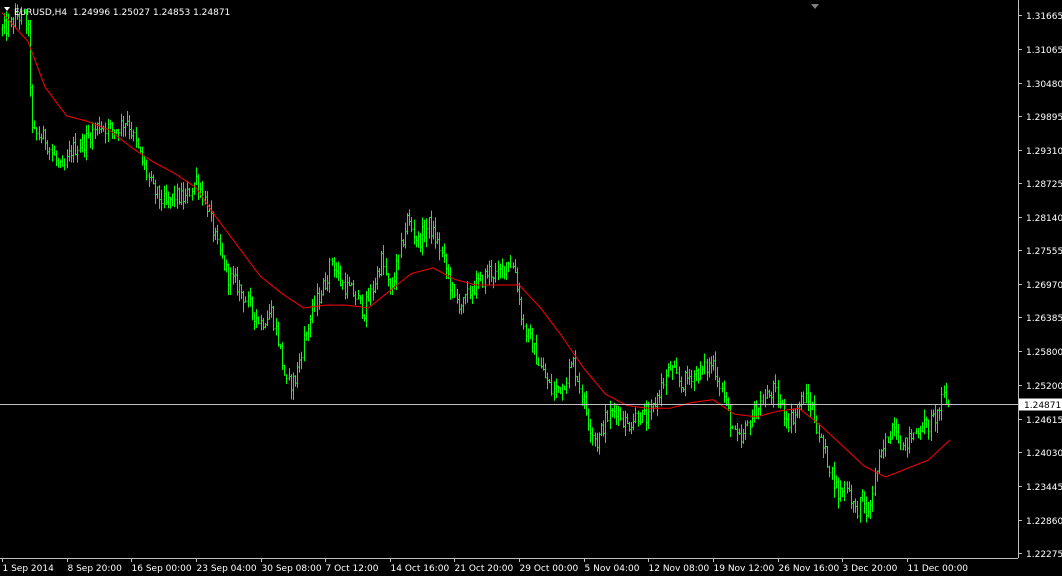  What do you see at coordinates (1044, 454) in the screenshot?
I see `y-tick-label: 1.24030` at bounding box center [1044, 454].